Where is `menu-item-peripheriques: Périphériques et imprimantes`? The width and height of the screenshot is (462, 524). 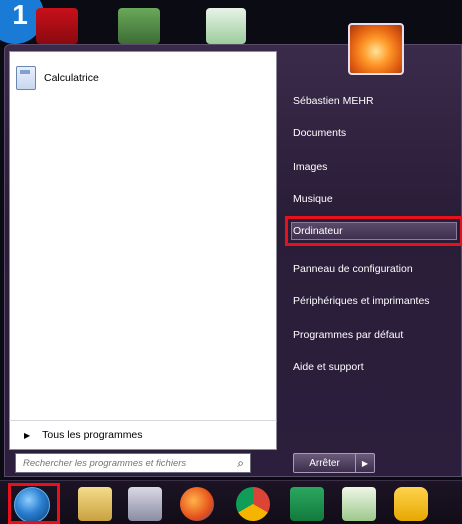
menu-item-peripheriques: Périphériques et imprimantes is located at coordinates (373, 301).